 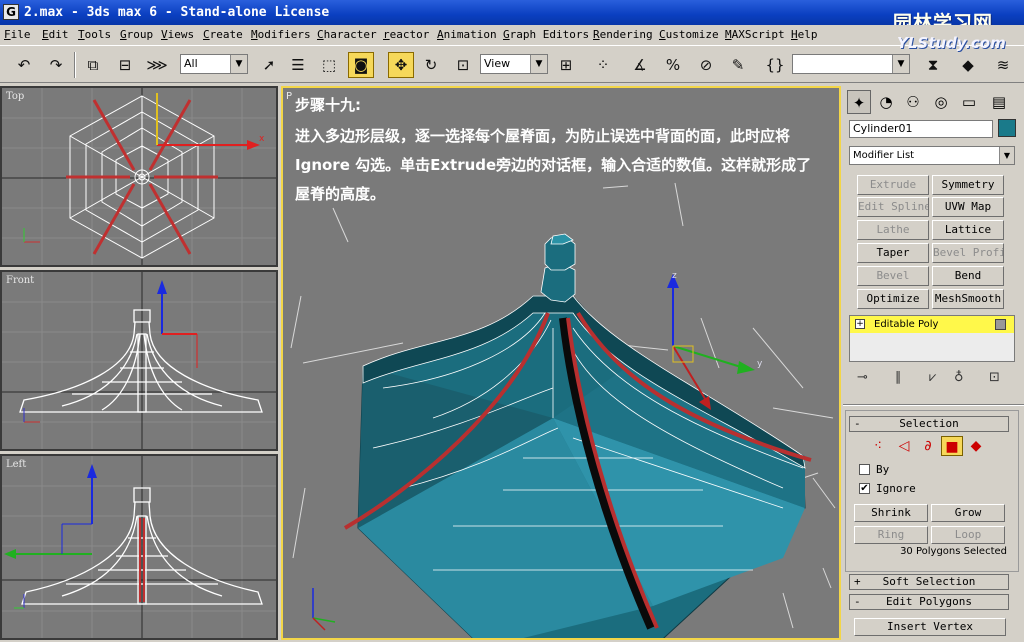 What do you see at coordinates (968, 230) in the screenshot?
I see `modifier-lattice-button: Lattice` at bounding box center [968, 230].